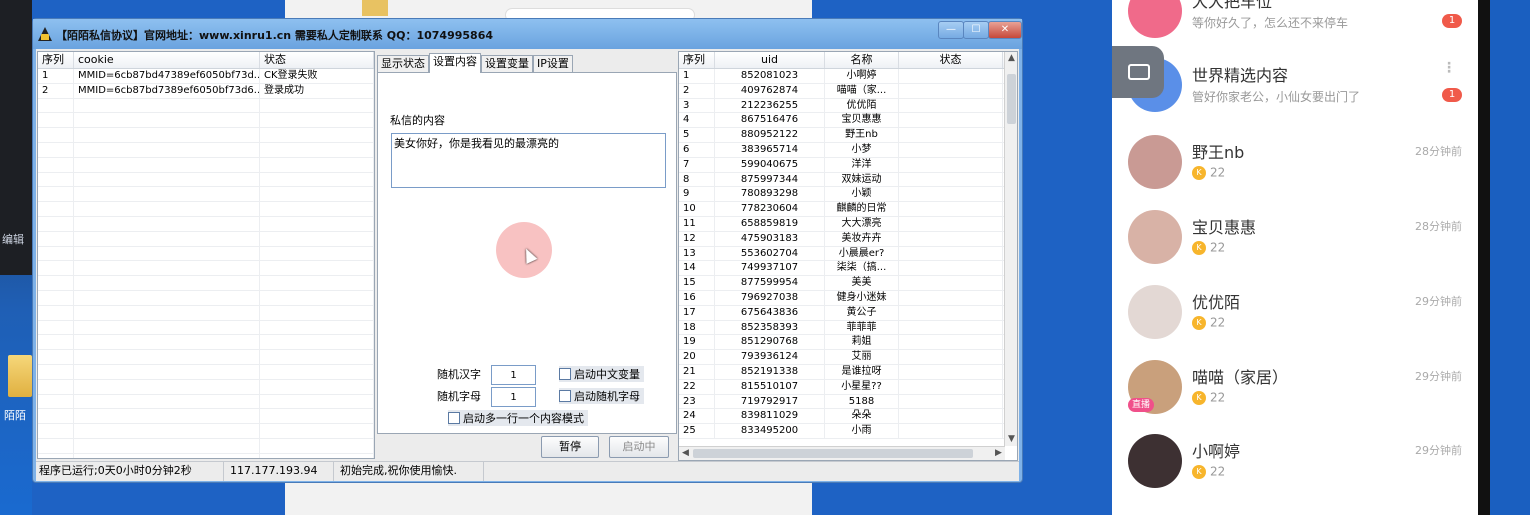  What do you see at coordinates (1295, 312) in the screenshot?
I see `chat-list-item: 优优陌 K 22 29分钟前` at bounding box center [1295, 312].